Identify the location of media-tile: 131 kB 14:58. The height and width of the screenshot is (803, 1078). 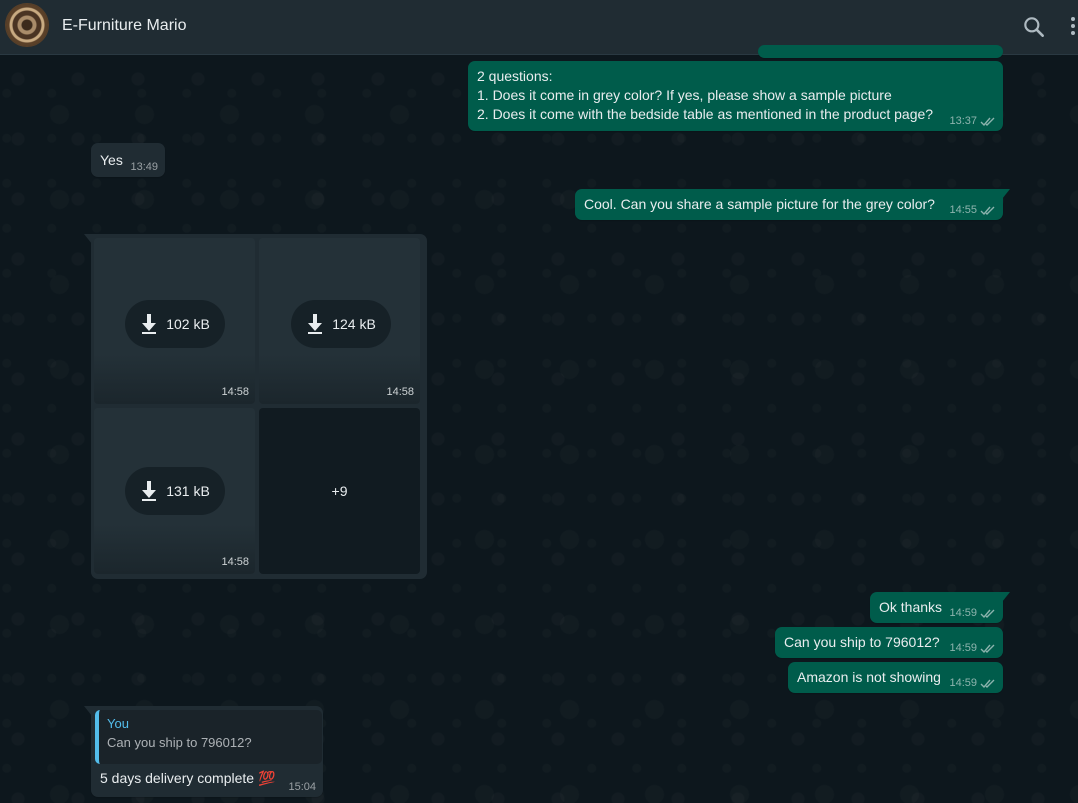
(174, 491).